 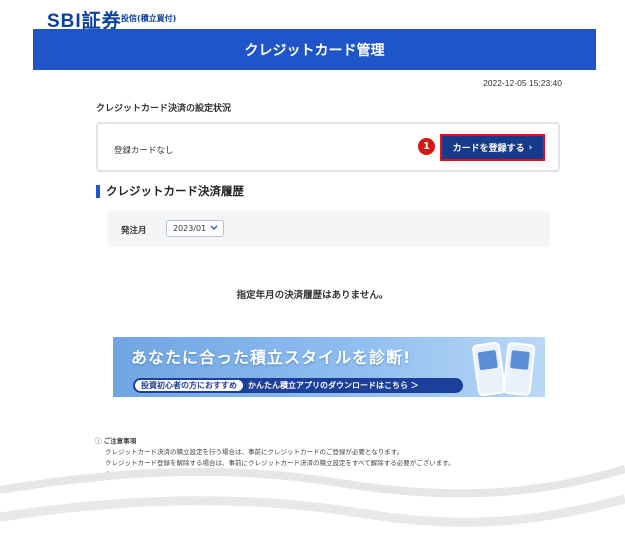 What do you see at coordinates (426, 146) in the screenshot?
I see `step-number-badge: 1` at bounding box center [426, 146].